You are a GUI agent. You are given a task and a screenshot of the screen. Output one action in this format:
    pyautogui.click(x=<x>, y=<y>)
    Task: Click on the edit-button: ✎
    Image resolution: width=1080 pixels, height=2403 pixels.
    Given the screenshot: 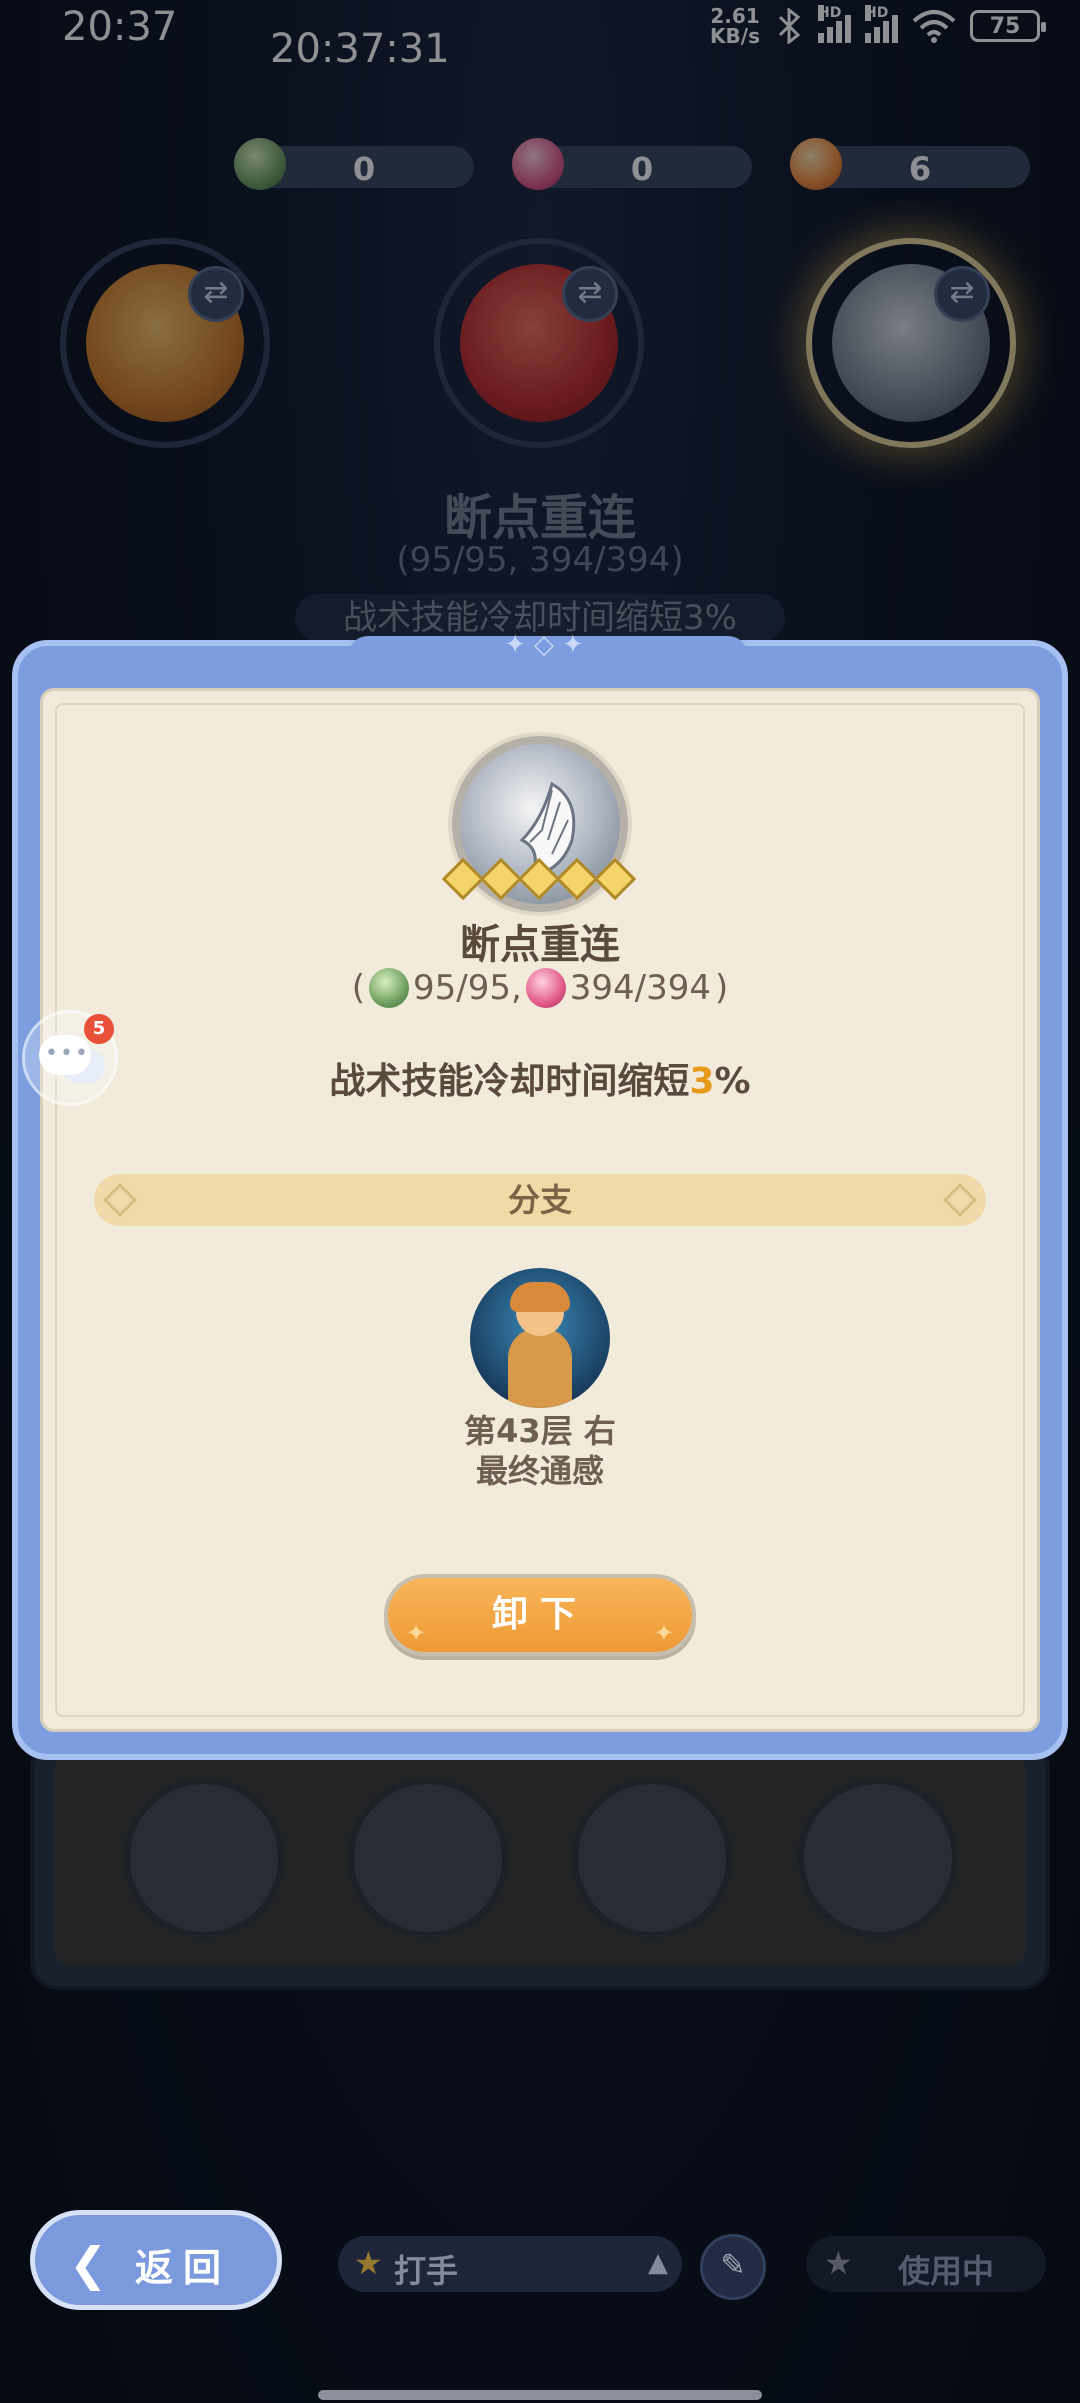 What is the action you would take?
    pyautogui.click(x=733, y=2267)
    